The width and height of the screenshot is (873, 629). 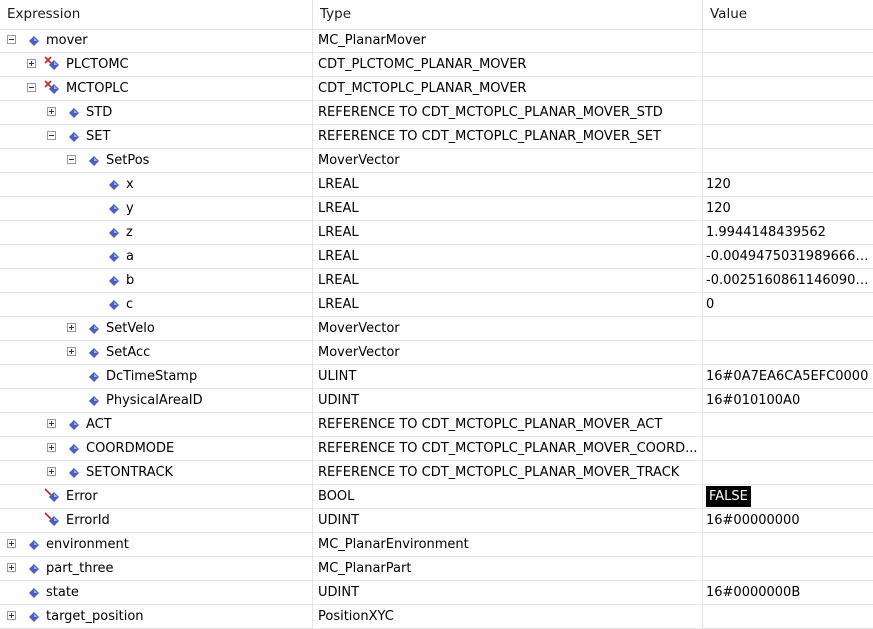 I want to click on table-row: Error BOOL FALSE, so click(x=436, y=497).